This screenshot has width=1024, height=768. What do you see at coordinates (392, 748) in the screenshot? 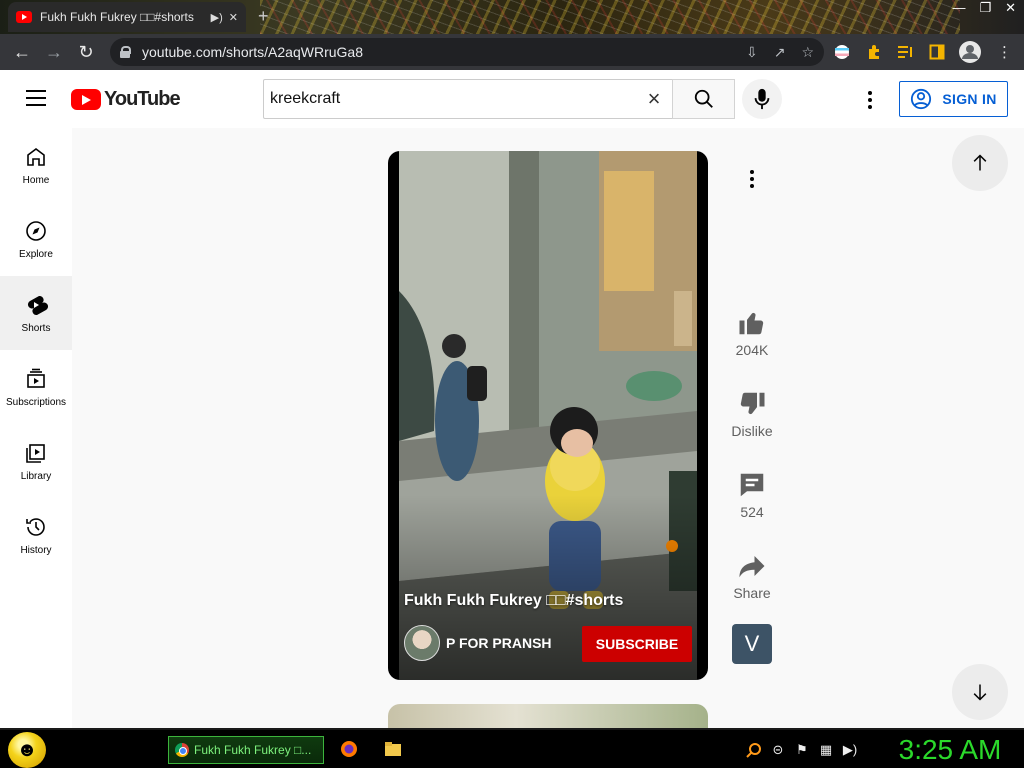
I see `file-manager-icon` at bounding box center [392, 748].